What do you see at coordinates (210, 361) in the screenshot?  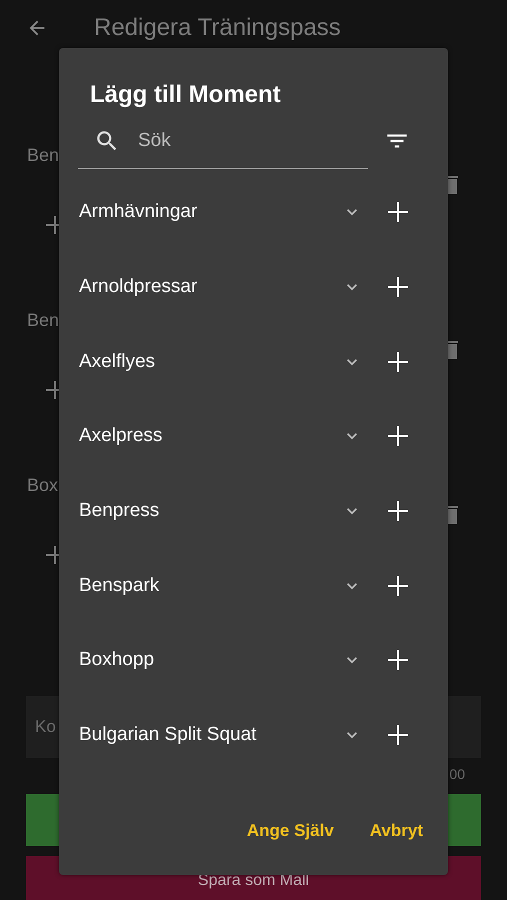 I see `exercise-option: Axelflyes` at bounding box center [210, 361].